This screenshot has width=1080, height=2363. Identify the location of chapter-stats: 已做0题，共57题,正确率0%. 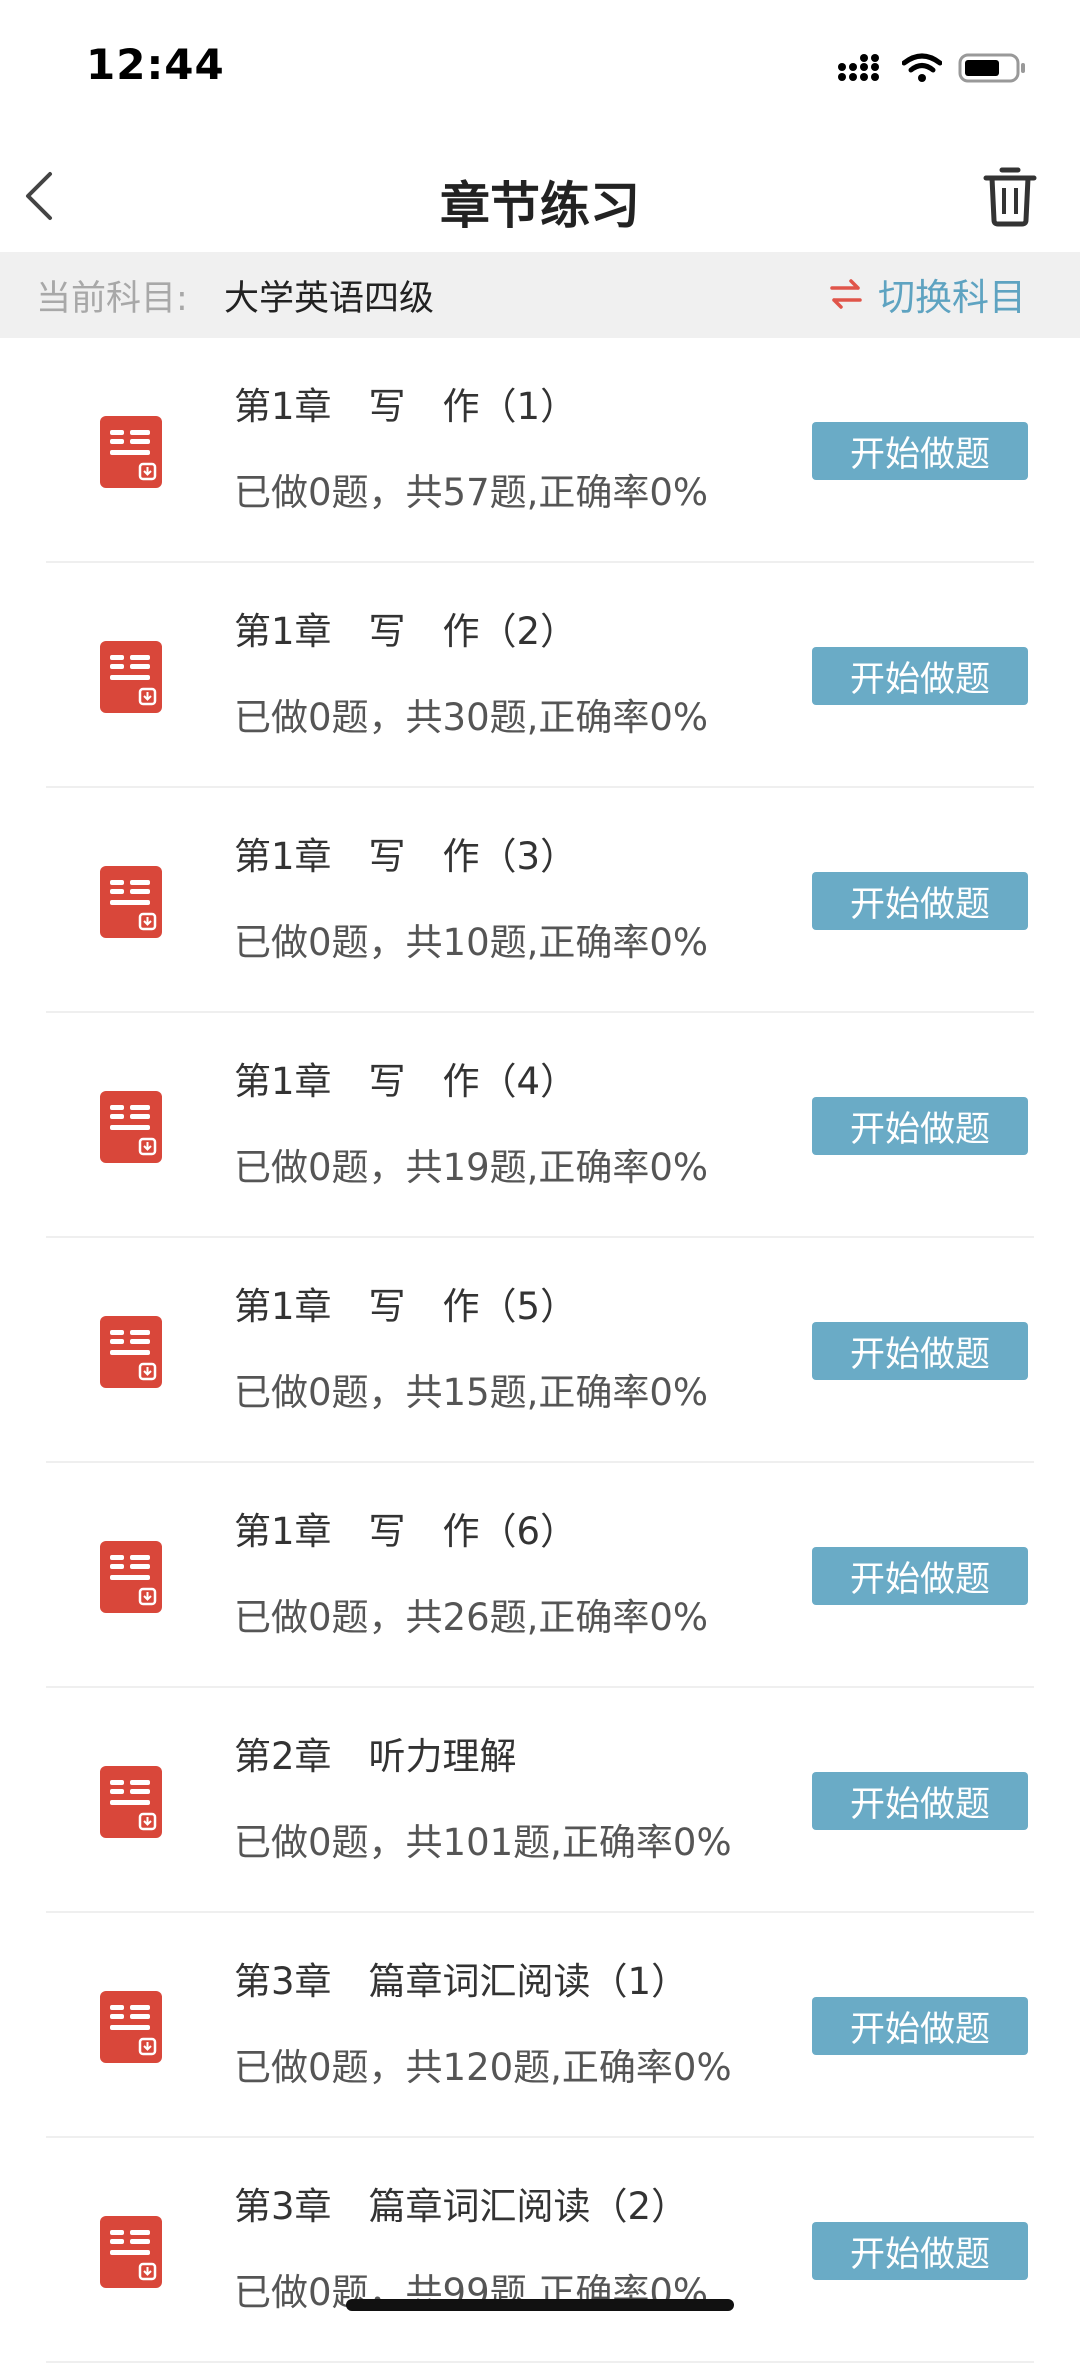
(471, 492).